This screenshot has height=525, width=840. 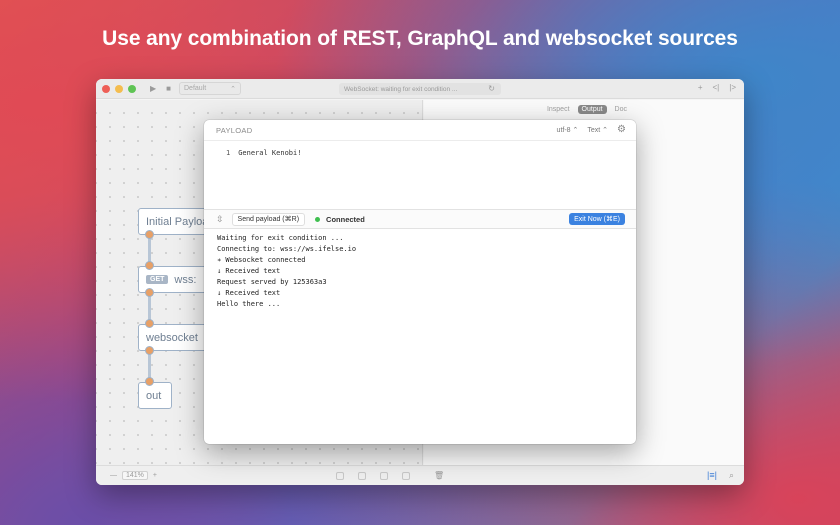 What do you see at coordinates (720, 475) in the screenshot?
I see `bottom-right-actions: |≡| ⌕` at bounding box center [720, 475].